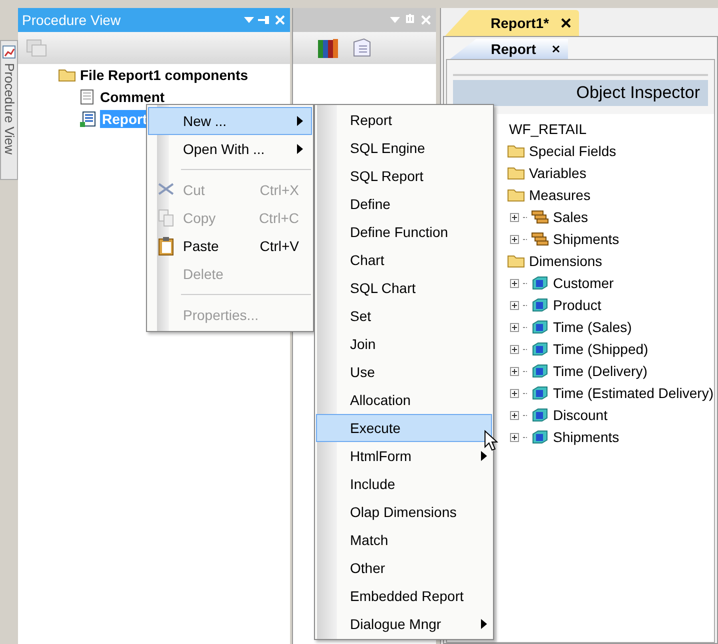 The height and width of the screenshot is (644, 718). I want to click on menu-item: Olap Dimensions, so click(404, 512).